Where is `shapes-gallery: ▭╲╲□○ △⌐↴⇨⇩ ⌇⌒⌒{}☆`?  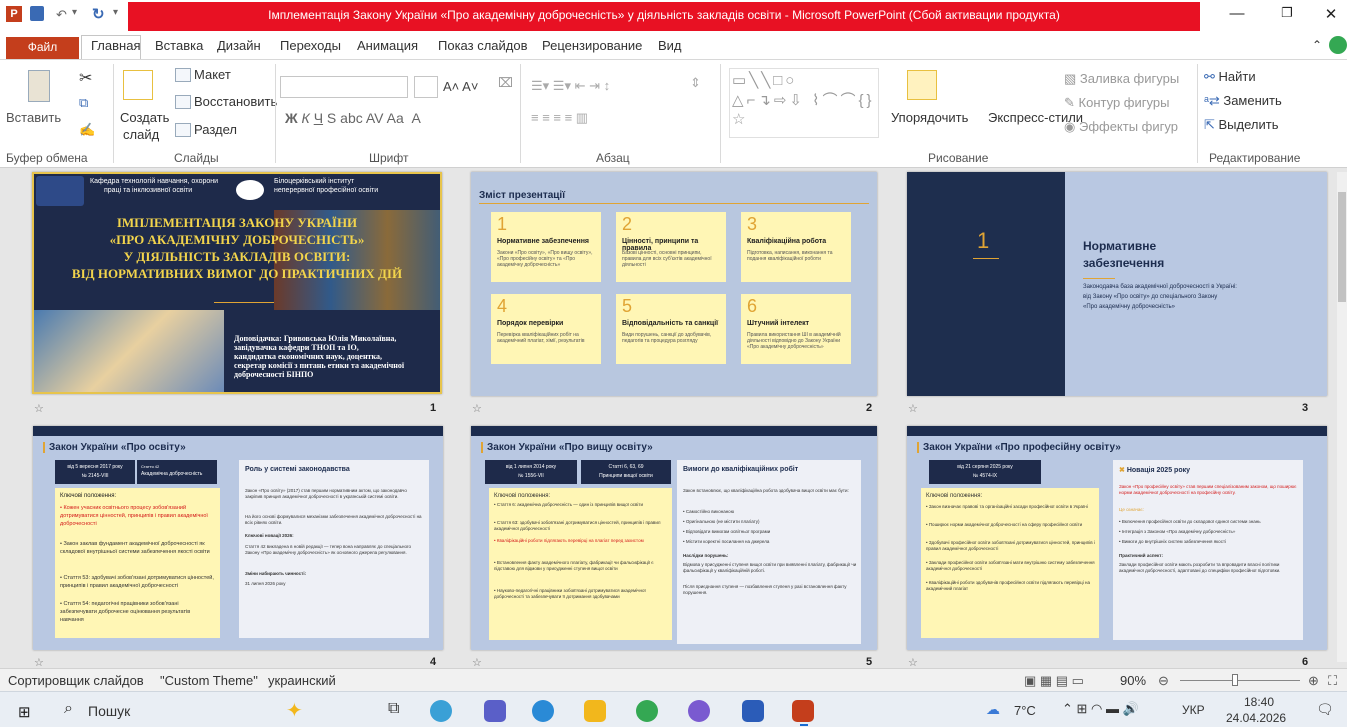 shapes-gallery: ▭╲╲□○ △⌐↴⇨⇩ ⌇⌒⌒{}☆ is located at coordinates (804, 103).